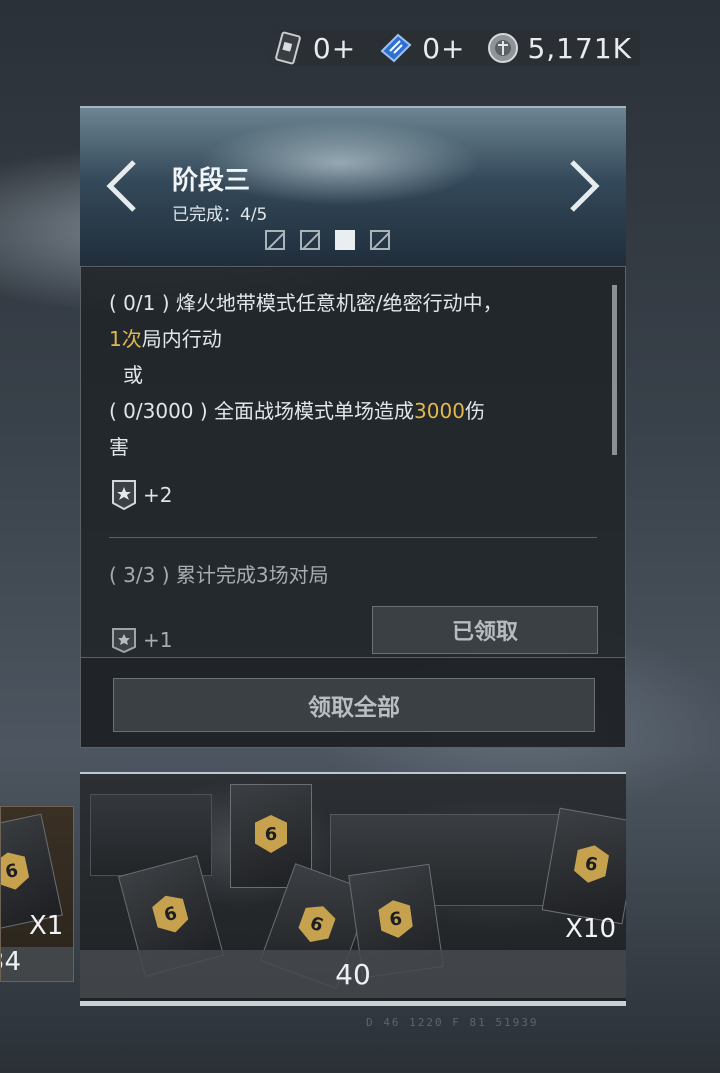  What do you see at coordinates (37, 964) in the screenshot?
I see `reward-side-price: 34` at bounding box center [37, 964].